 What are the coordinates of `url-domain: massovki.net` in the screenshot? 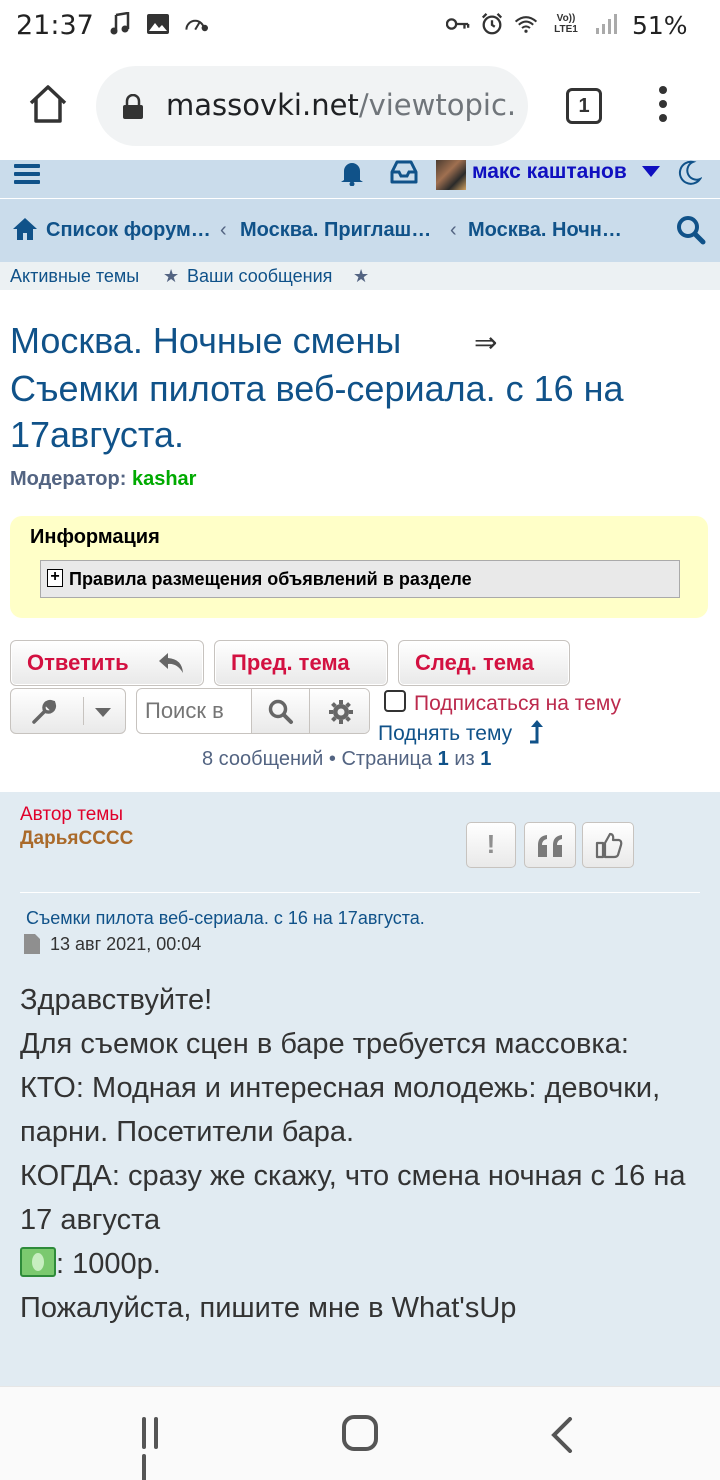 It's located at (262, 105).